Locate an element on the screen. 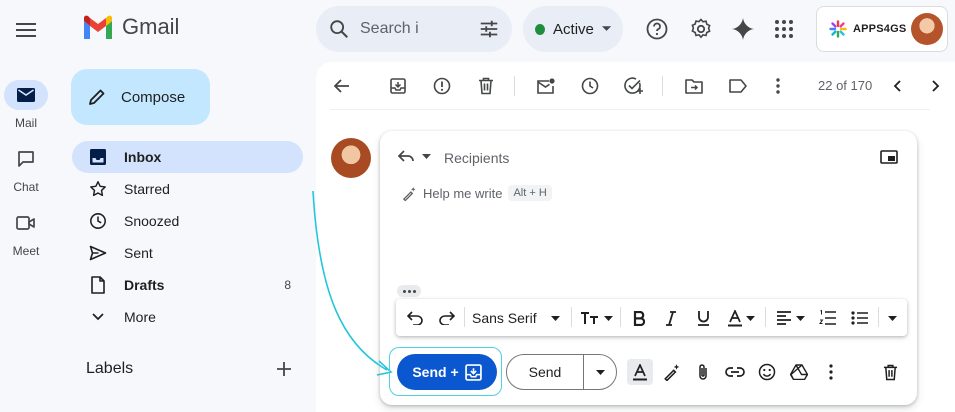 The image size is (955, 412). nav-item-drafts: Drafts 8 is located at coordinates (187, 285).